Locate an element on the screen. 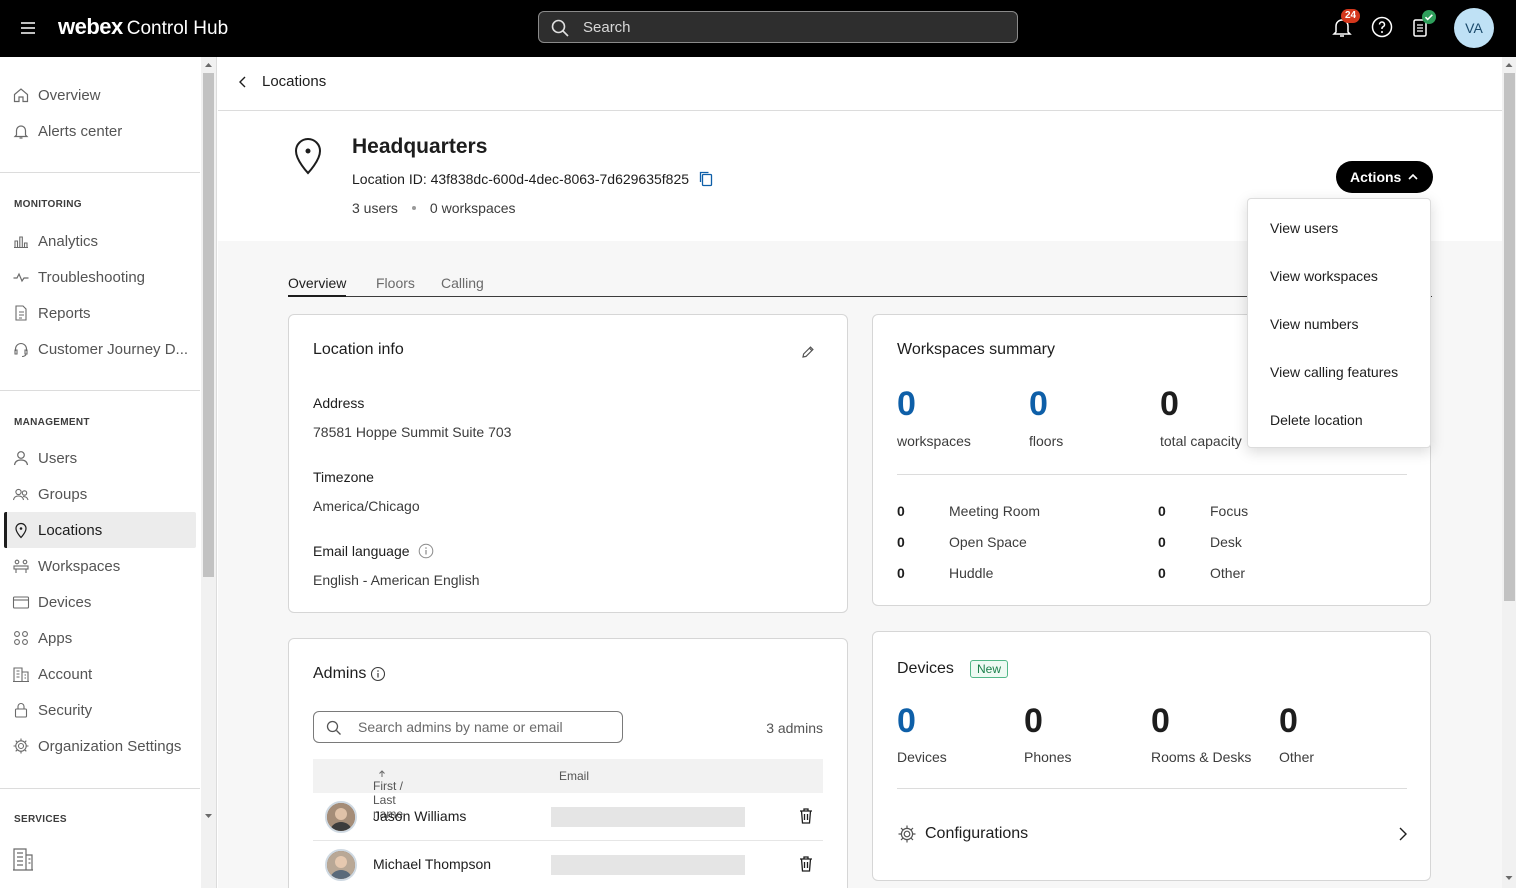 The width and height of the screenshot is (1516, 888). timezone-label: Timezone is located at coordinates (343, 477).